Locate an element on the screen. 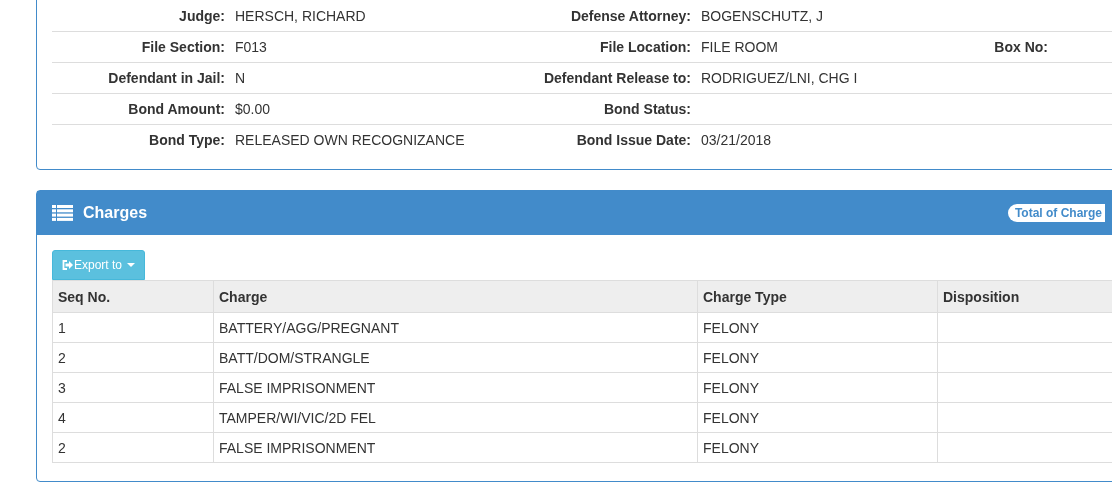 The height and width of the screenshot is (495, 1112). table-cell: TAMPER/WI/VIC/2D FEL is located at coordinates (455, 417).